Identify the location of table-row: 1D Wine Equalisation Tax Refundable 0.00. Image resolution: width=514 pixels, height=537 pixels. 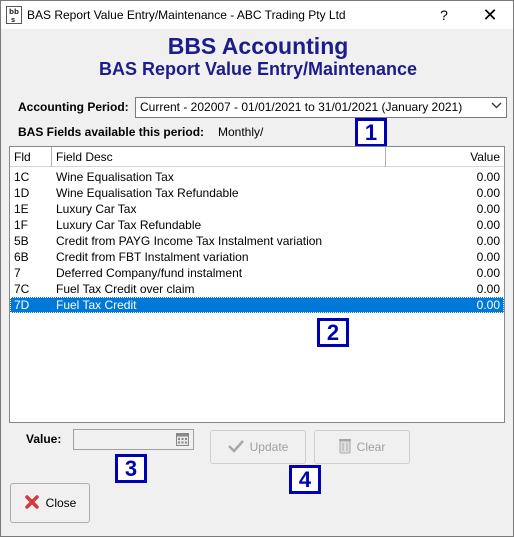
(257, 193).